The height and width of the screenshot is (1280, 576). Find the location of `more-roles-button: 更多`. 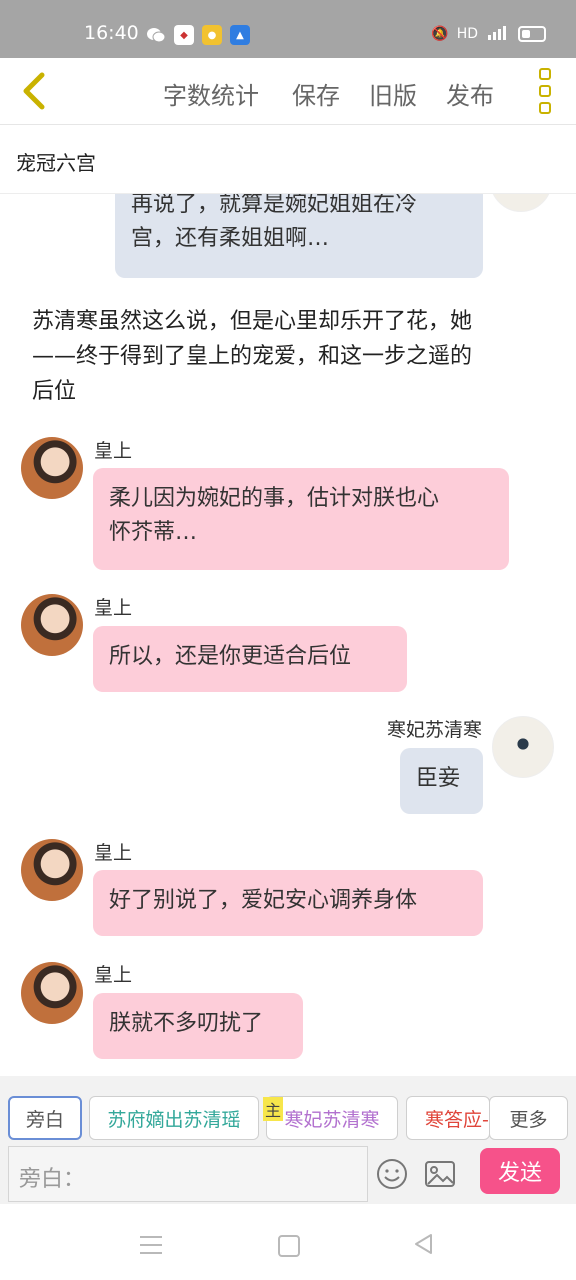

more-roles-button: 更多 is located at coordinates (528, 1118).